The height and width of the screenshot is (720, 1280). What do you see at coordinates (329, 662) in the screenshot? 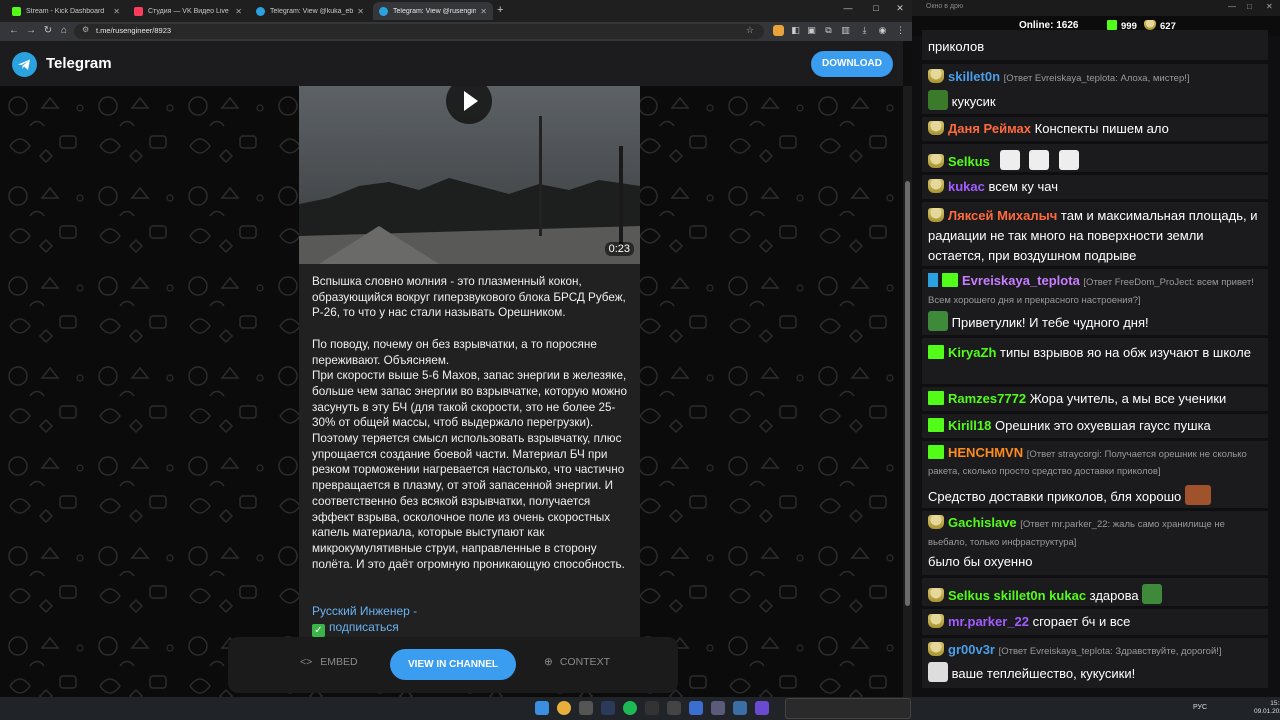
I see `embed-button: <> EMBED` at bounding box center [329, 662].